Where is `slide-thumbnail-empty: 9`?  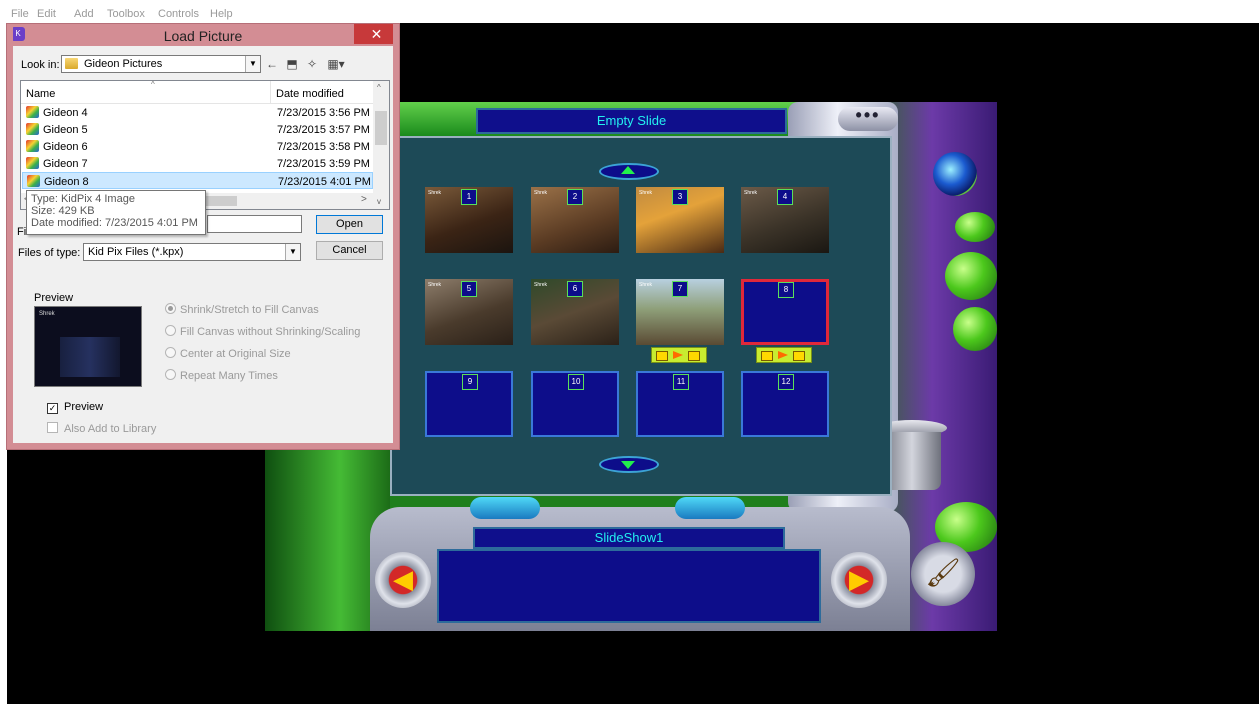 slide-thumbnail-empty: 9 is located at coordinates (469, 404).